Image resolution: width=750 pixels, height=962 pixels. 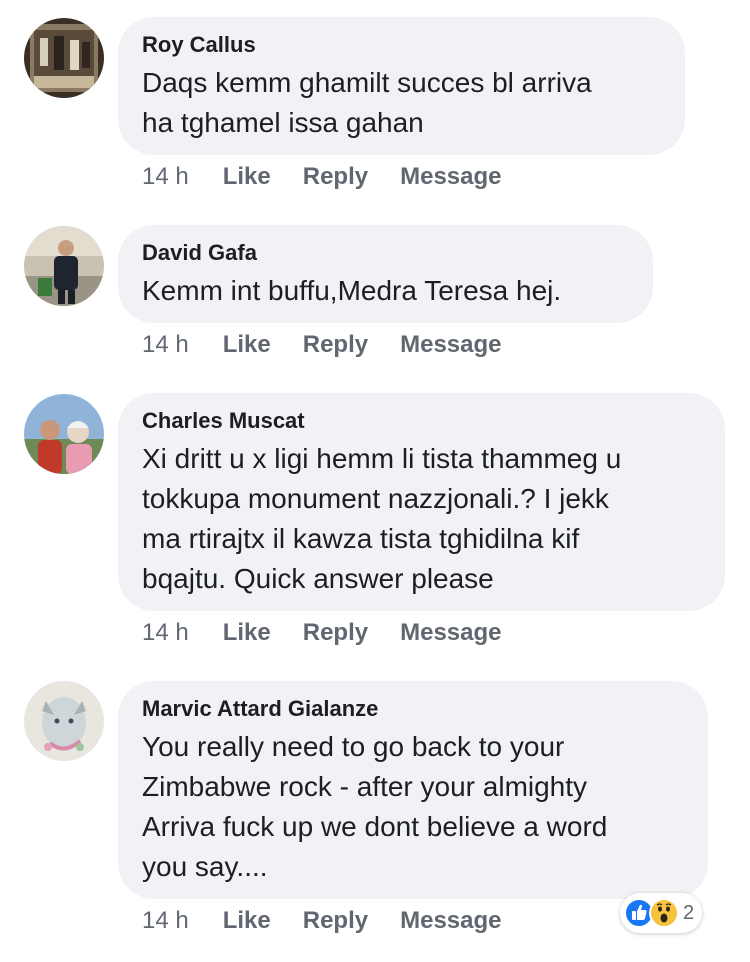 What do you see at coordinates (401, 45) in the screenshot?
I see `comment-author: Roy Callus` at bounding box center [401, 45].